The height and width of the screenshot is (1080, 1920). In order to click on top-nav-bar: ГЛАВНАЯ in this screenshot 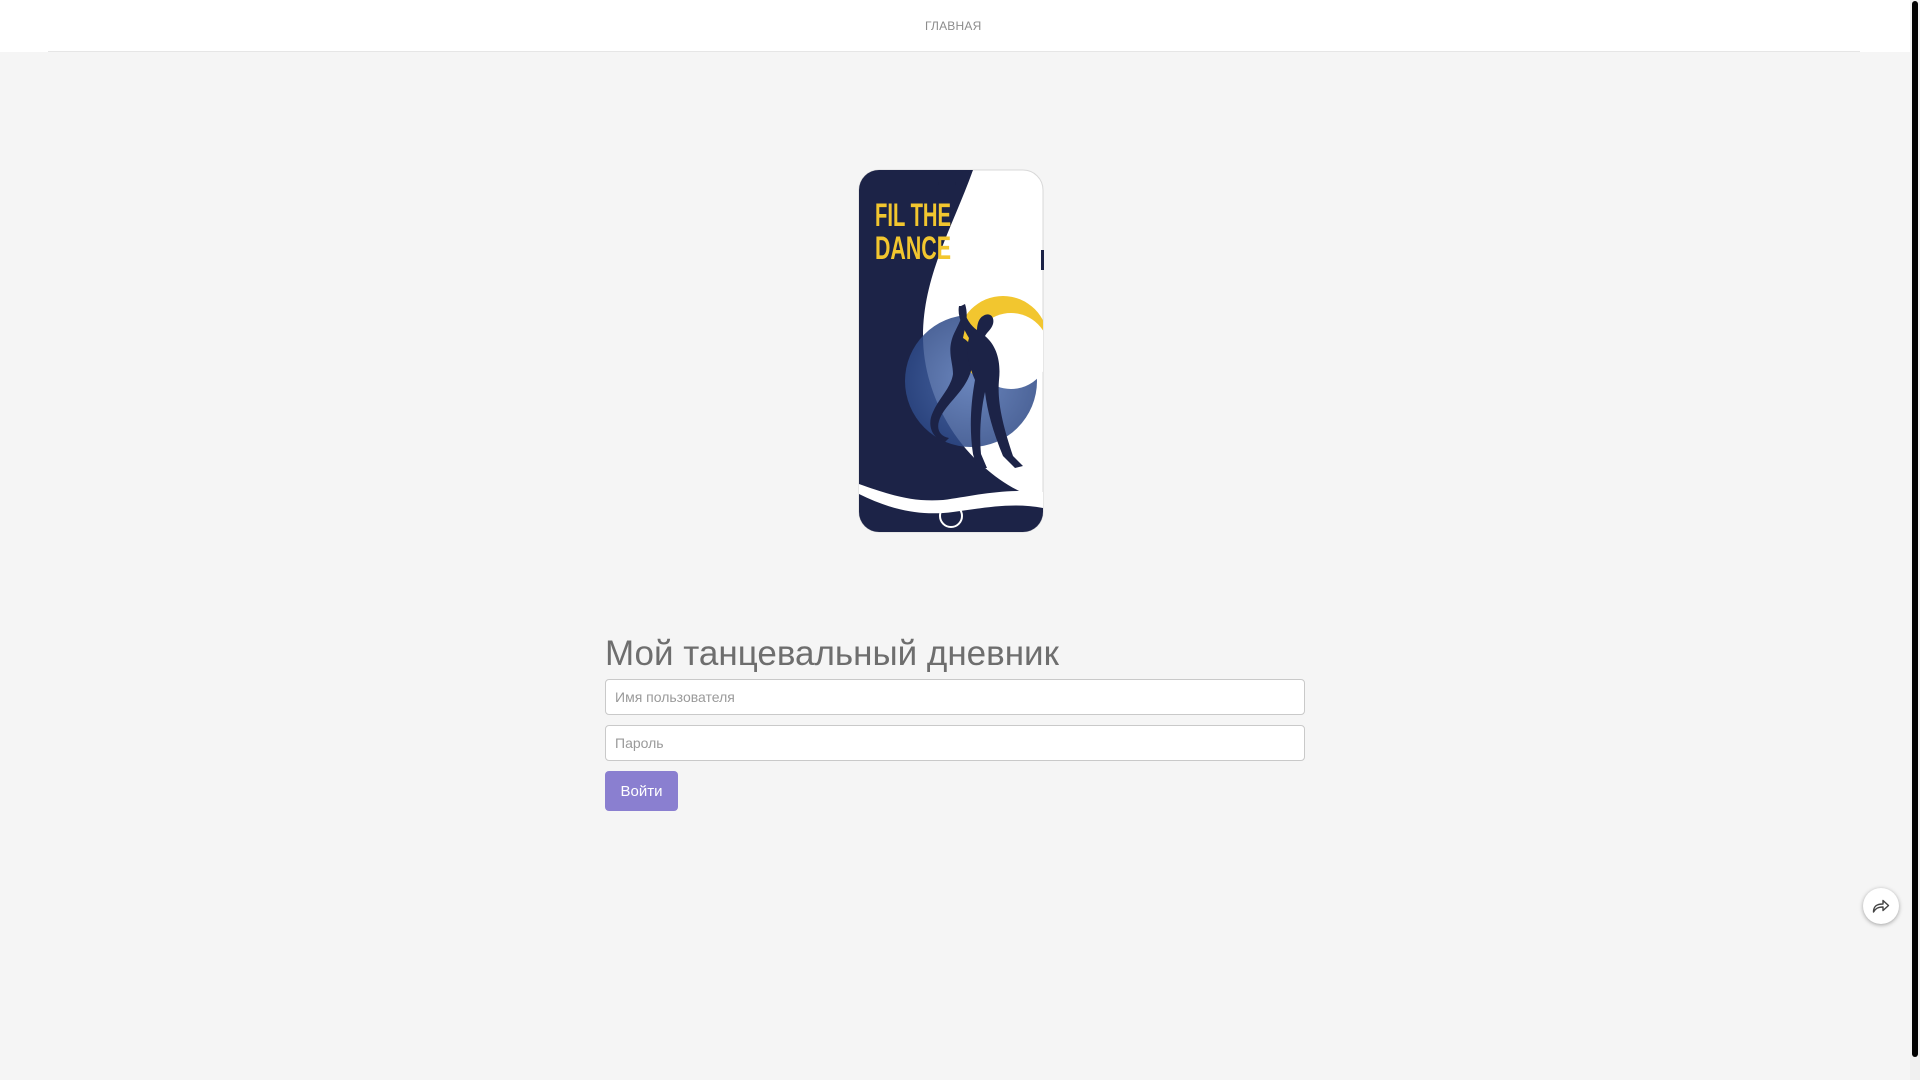, I will do `click(955, 26)`.